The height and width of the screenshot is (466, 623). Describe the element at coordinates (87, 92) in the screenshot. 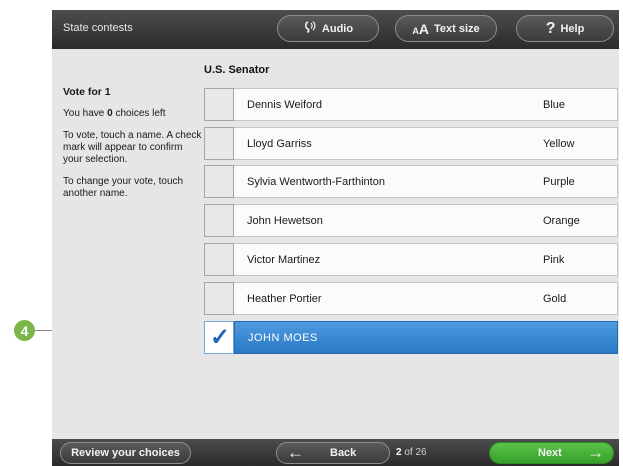

I see `vote-for-label: Vote for 1` at that location.